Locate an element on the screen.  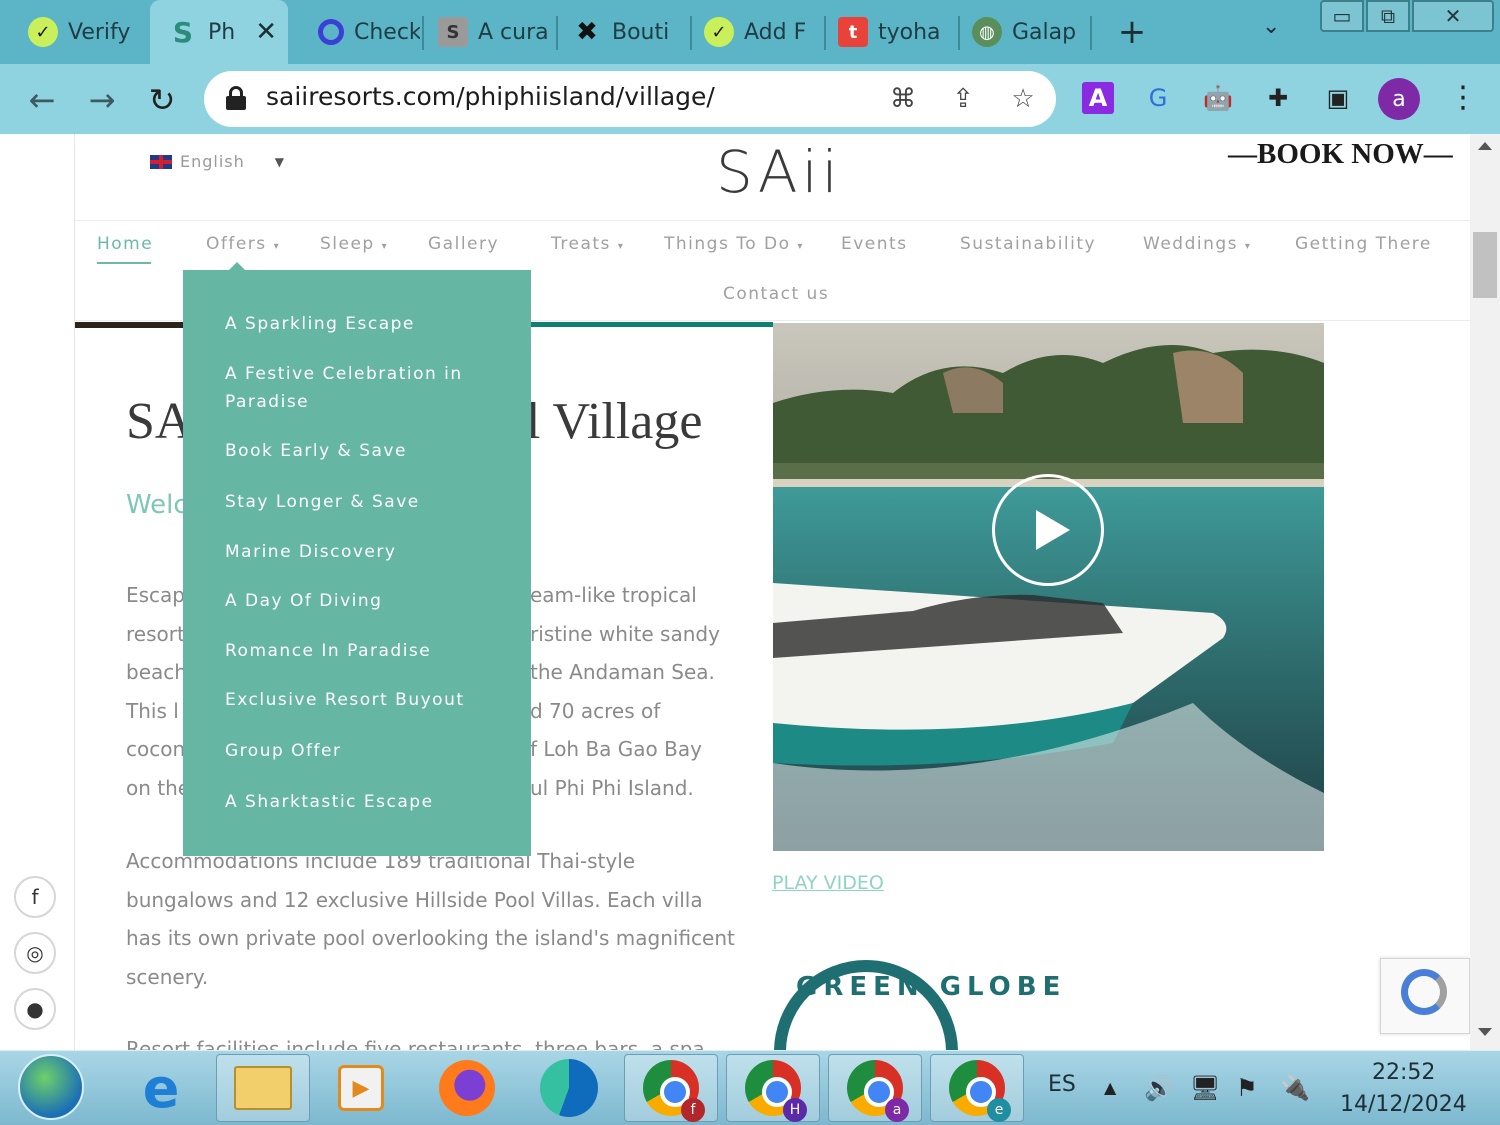
tab-tyoha: t tyoha is located at coordinates (891, 32).